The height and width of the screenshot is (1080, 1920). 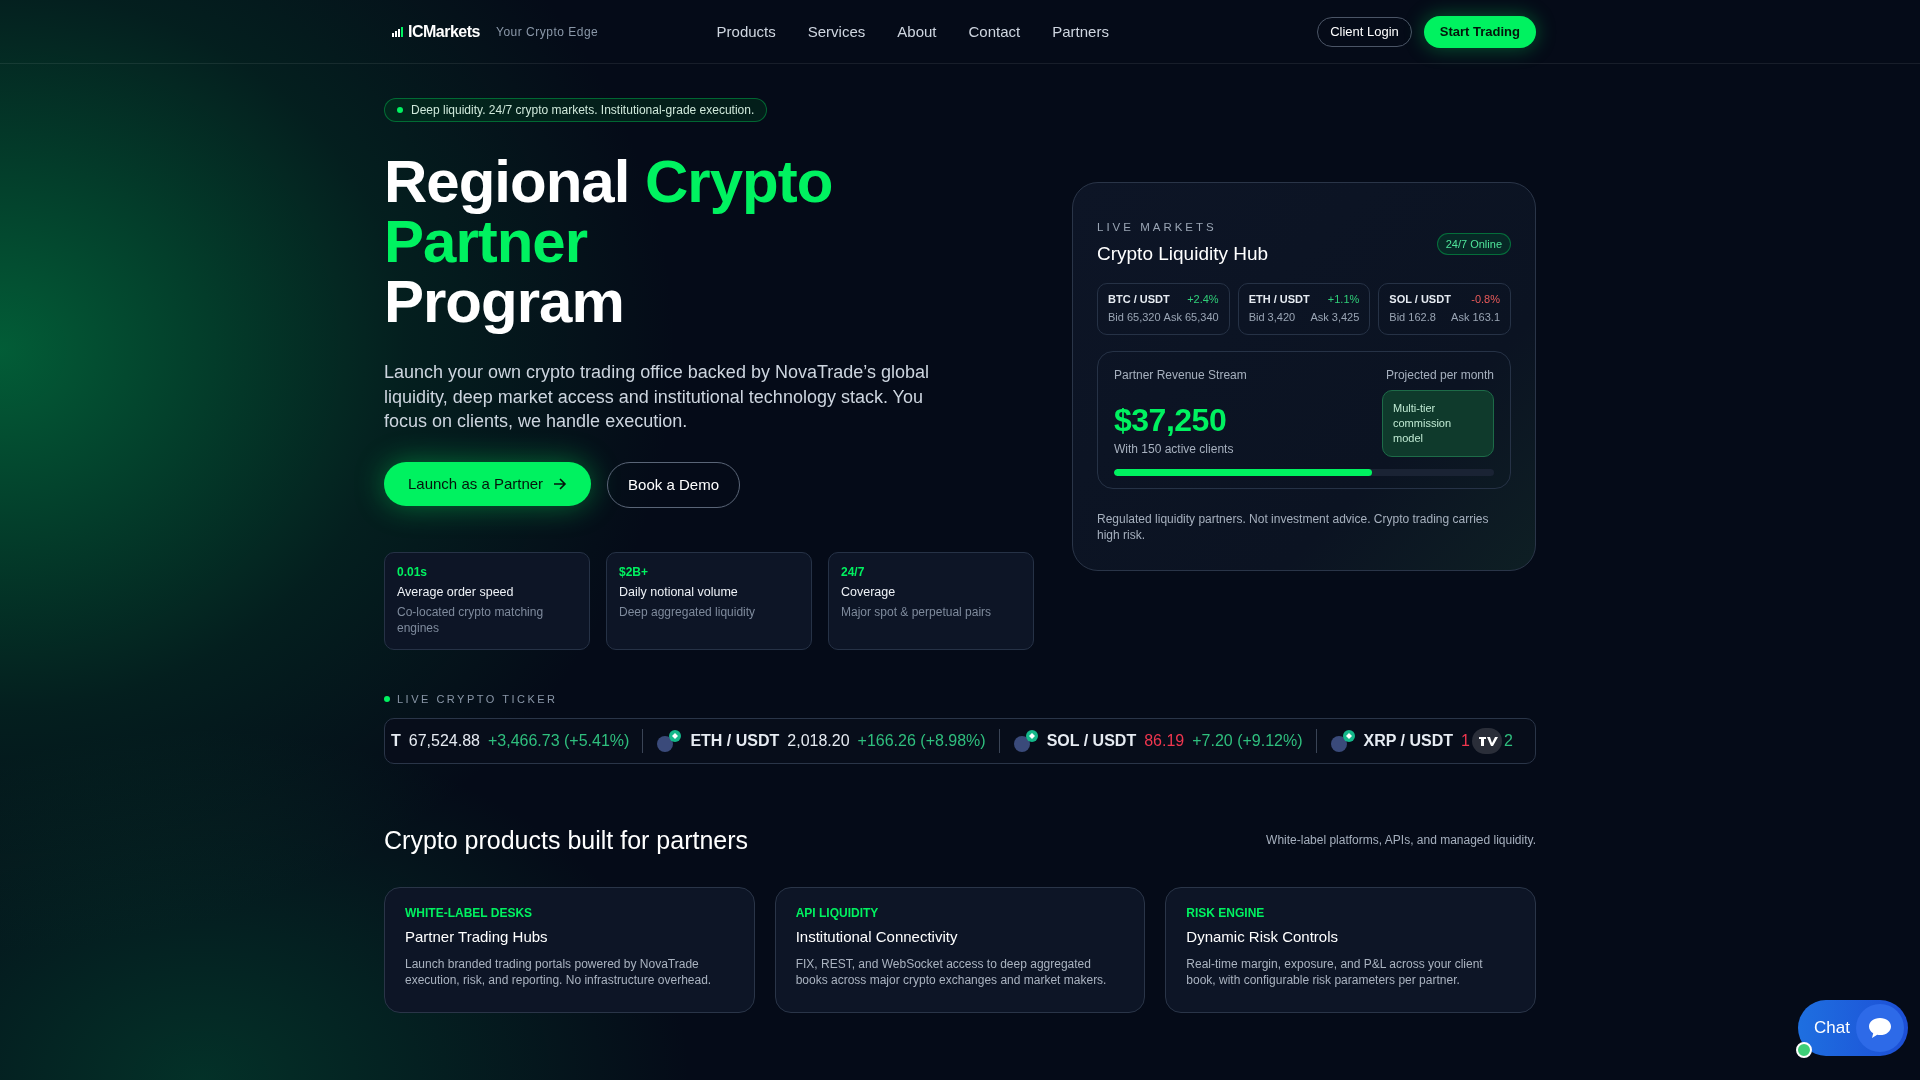 I want to click on product-tag: WHITE-LABEL DESKS, so click(x=569, y=912).